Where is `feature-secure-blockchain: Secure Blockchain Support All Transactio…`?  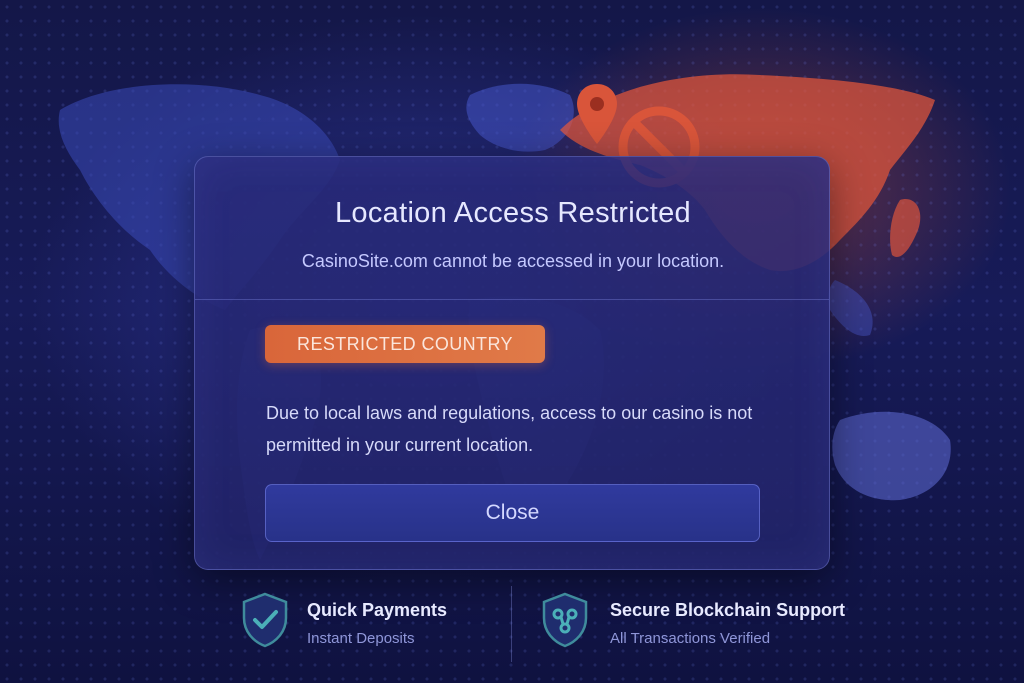 feature-secure-blockchain: Secure Blockchain Support All Transactio… is located at coordinates (720, 624).